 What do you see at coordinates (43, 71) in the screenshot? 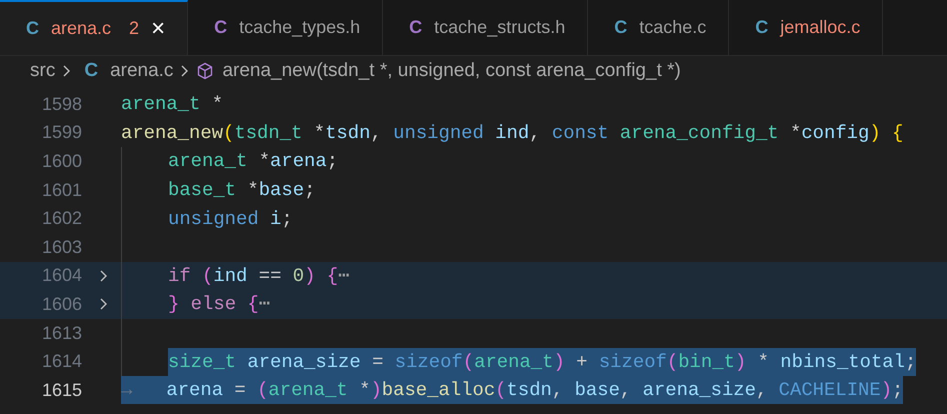
I see `breadcrumb-item: src` at bounding box center [43, 71].